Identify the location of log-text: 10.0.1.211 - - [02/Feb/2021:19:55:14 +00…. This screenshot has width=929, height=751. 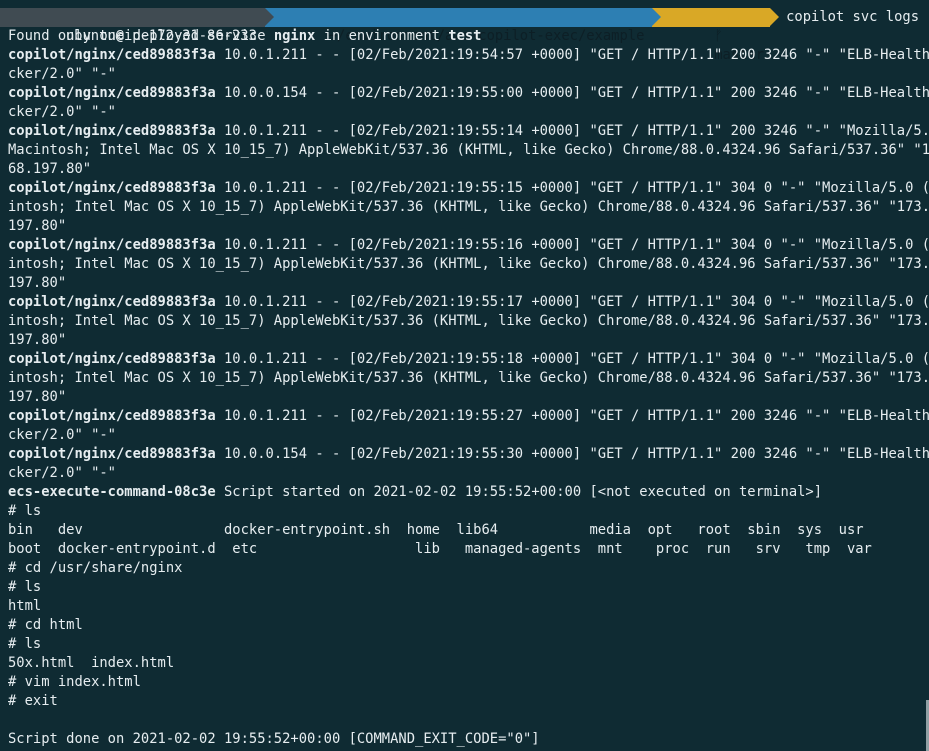
(572, 131).